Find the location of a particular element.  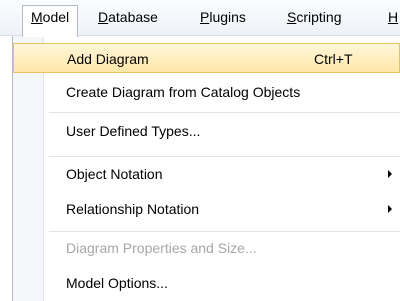

menu-item-label: Relationship Notation is located at coordinates (133, 209).